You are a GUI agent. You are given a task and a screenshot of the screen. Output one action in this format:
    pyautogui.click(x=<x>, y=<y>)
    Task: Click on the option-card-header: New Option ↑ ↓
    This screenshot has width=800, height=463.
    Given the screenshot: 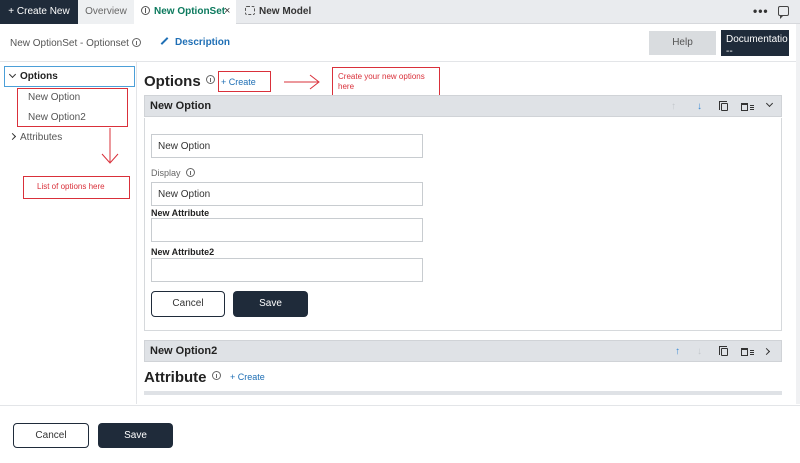 What is the action you would take?
    pyautogui.click(x=463, y=106)
    